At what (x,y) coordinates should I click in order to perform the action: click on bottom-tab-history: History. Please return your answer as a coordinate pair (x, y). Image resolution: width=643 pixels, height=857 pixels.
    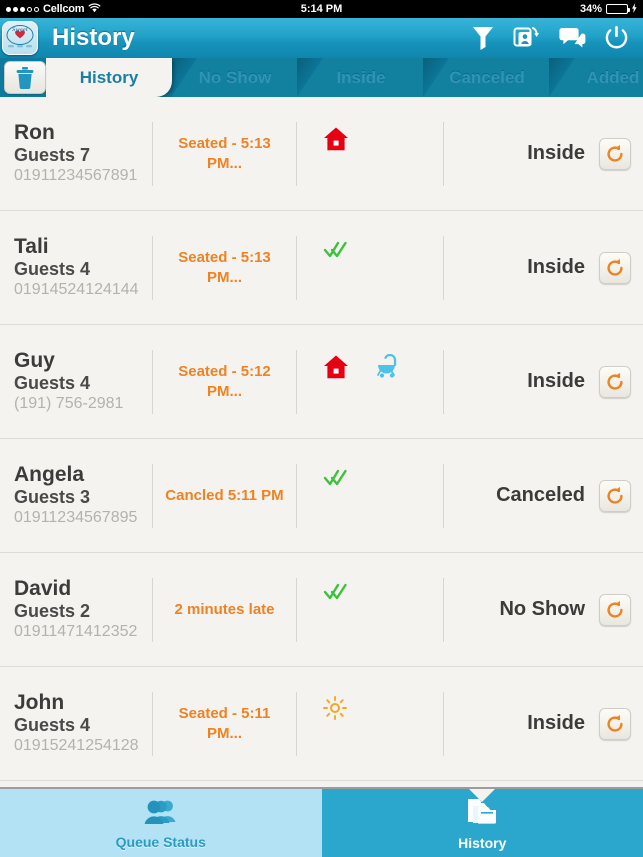
    Looking at the image, I should click on (482, 823).